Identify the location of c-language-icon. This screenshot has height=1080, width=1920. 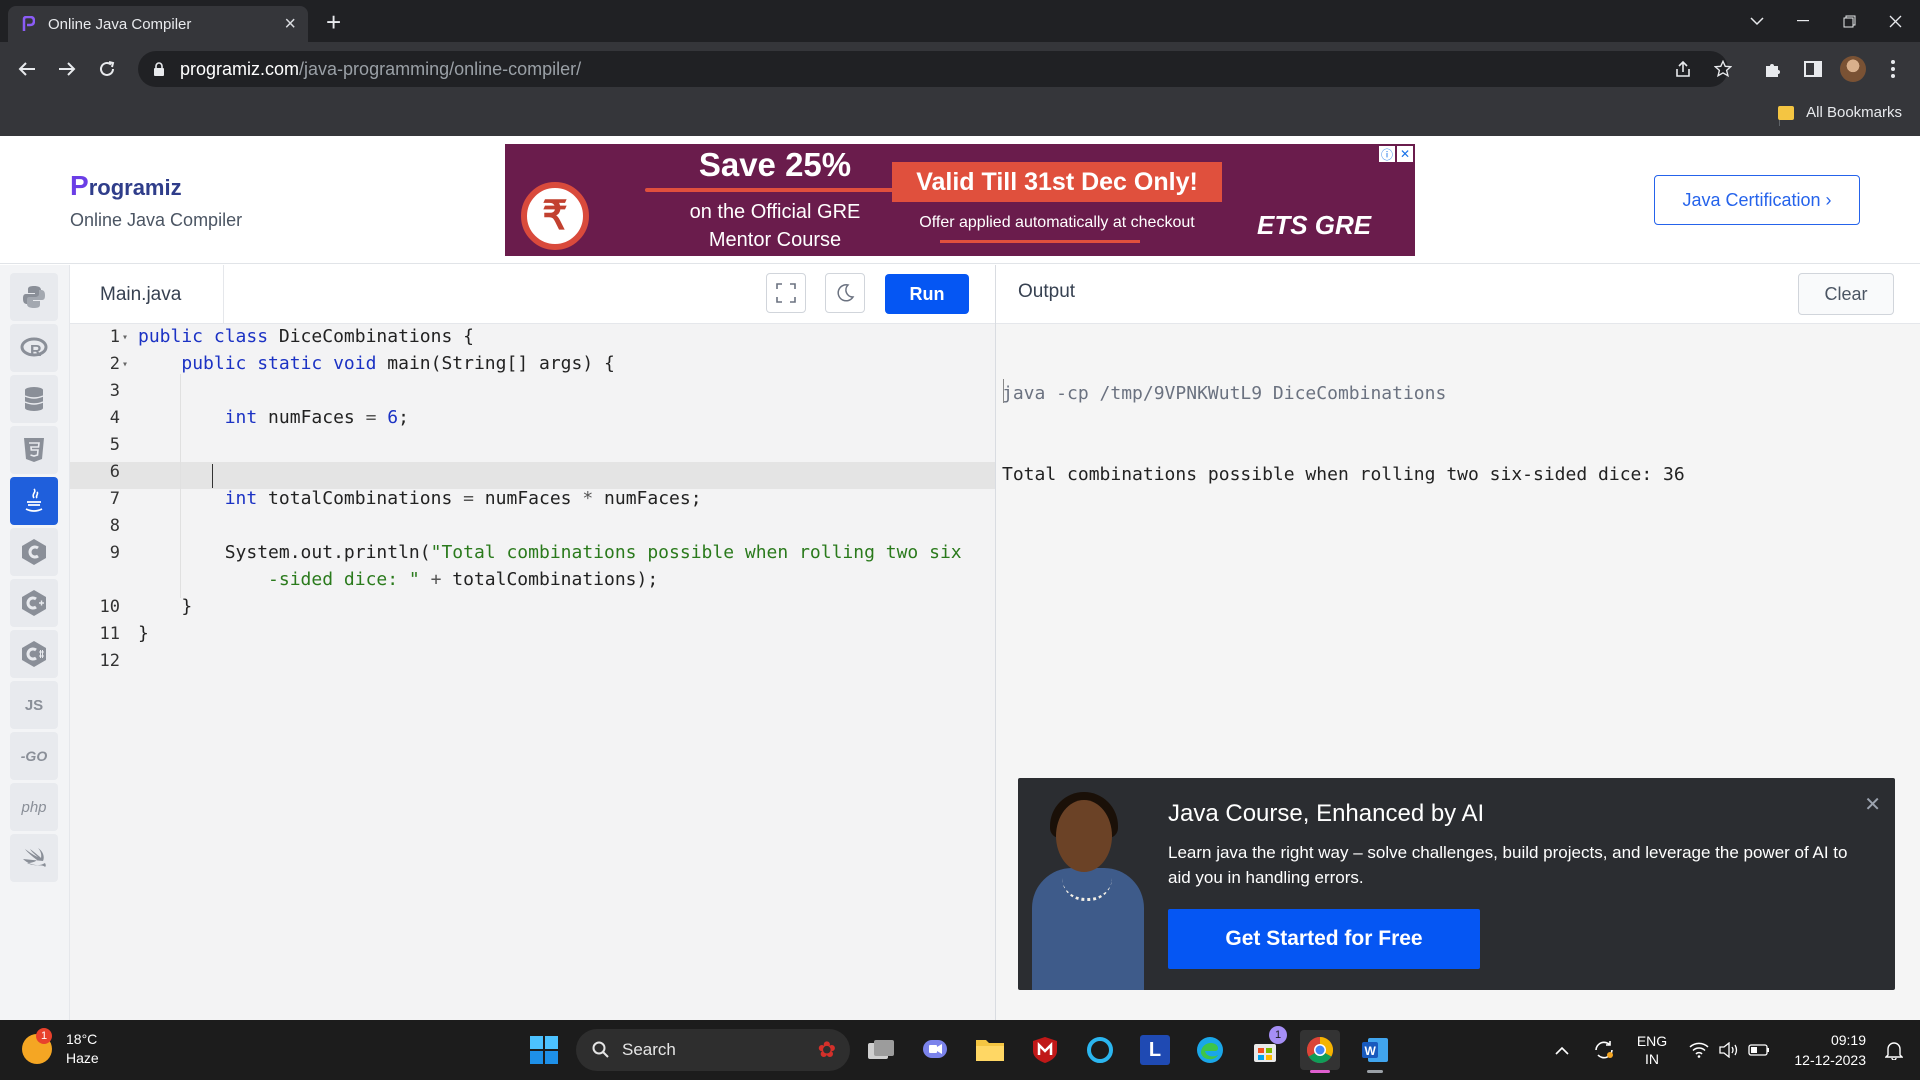
(34, 552).